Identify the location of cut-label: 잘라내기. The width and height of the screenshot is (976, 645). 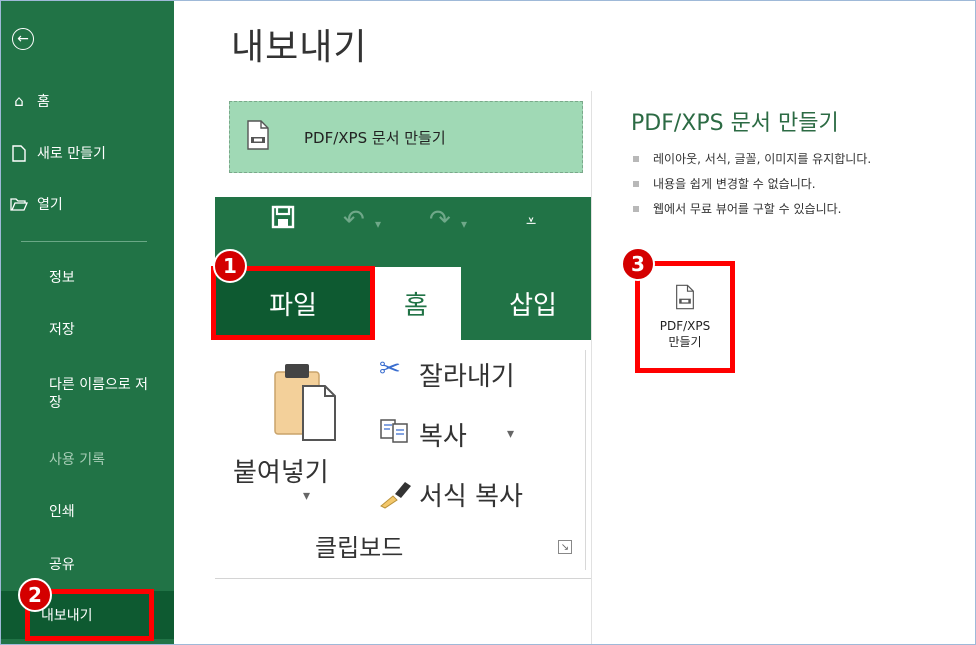
(467, 374).